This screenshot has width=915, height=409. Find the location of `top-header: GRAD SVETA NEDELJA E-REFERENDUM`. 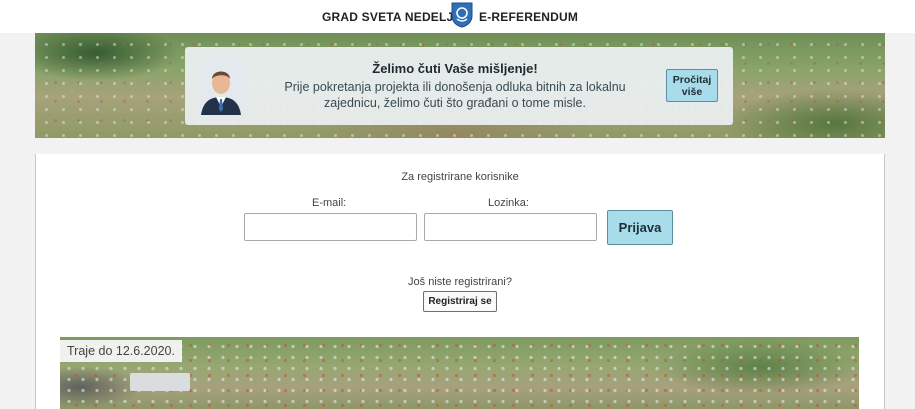

top-header: GRAD SVETA NEDELJA E-REFERENDUM is located at coordinates (457, 16).